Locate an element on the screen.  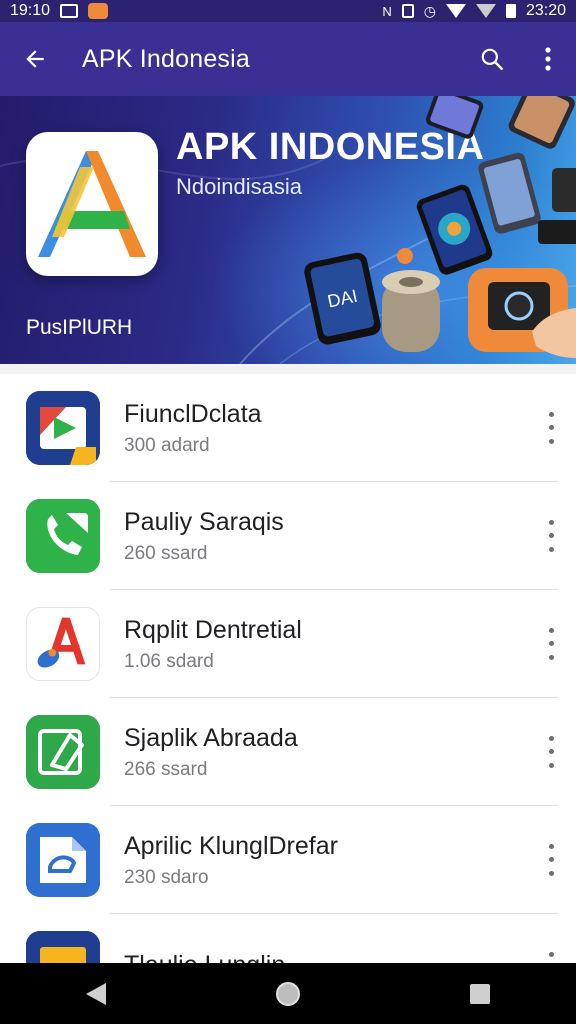
circle-home-icon is located at coordinates (288, 993).